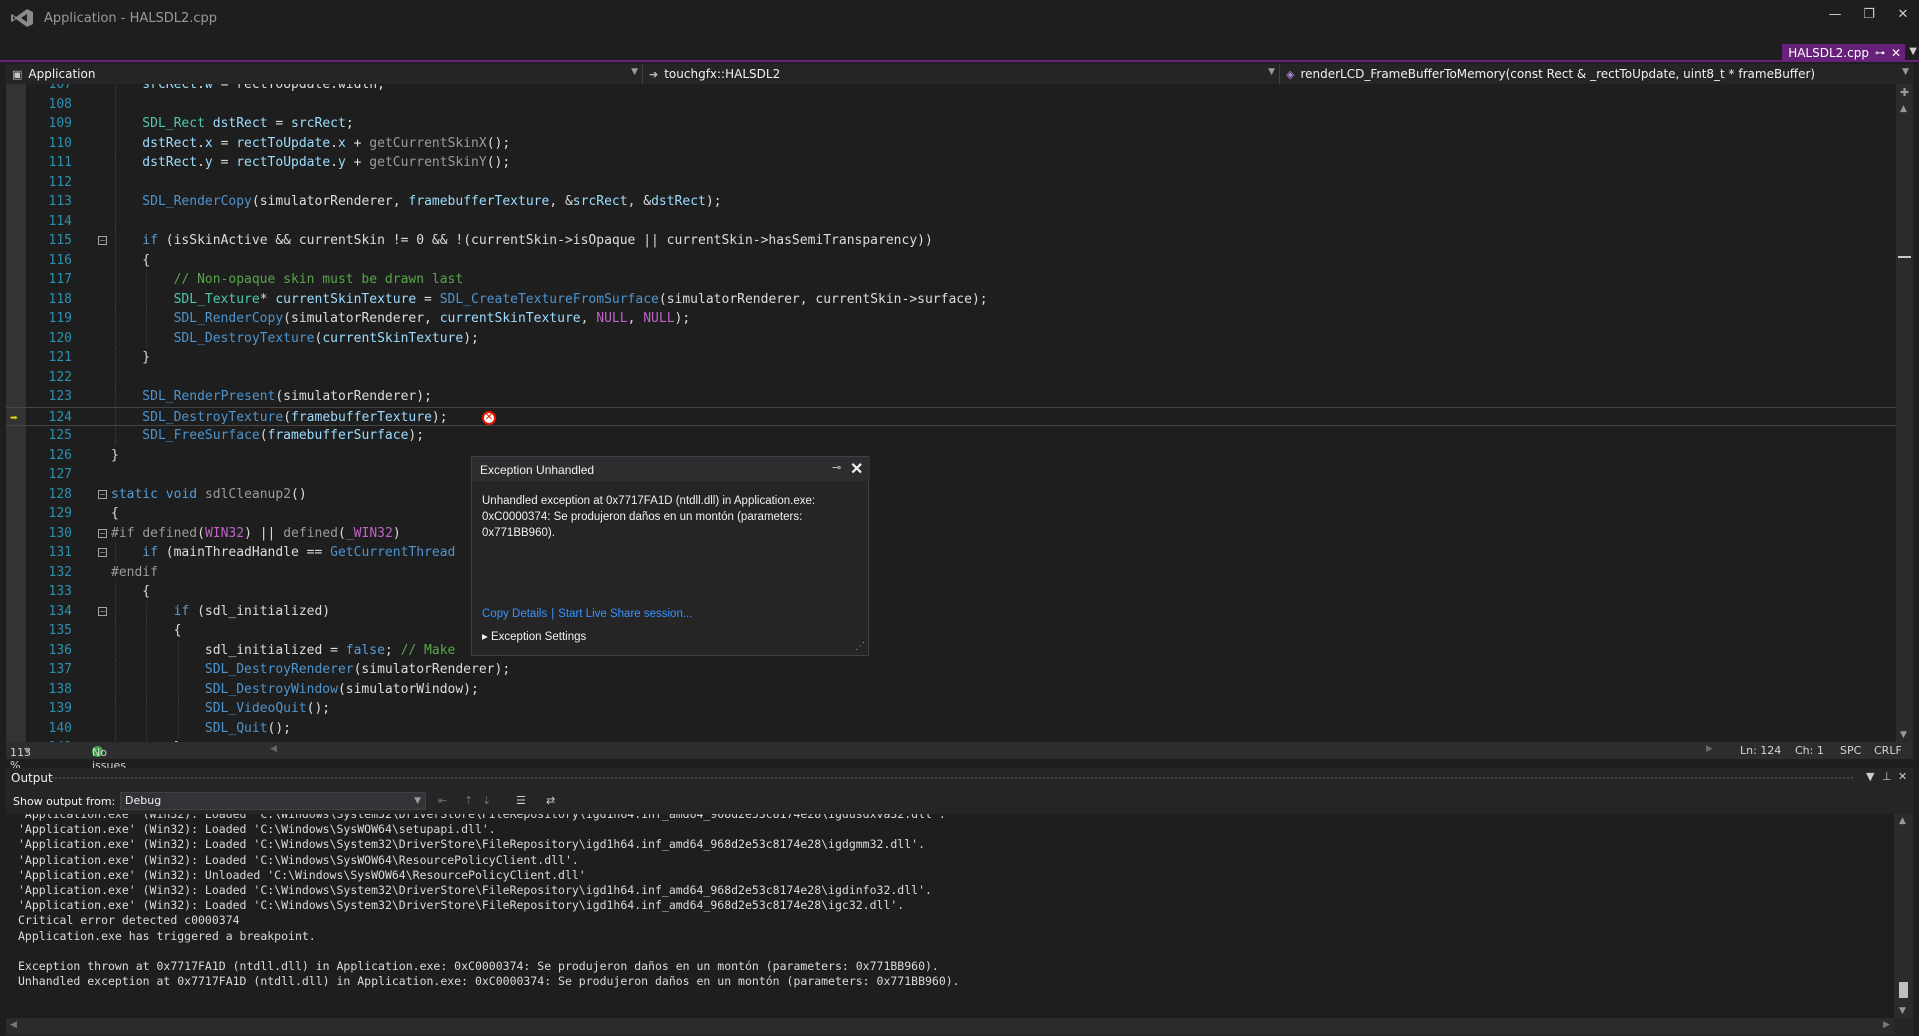  What do you see at coordinates (951, 279) in the screenshot?
I see `code-line: 117 // Non-opaque skin must be drawn last` at bounding box center [951, 279].